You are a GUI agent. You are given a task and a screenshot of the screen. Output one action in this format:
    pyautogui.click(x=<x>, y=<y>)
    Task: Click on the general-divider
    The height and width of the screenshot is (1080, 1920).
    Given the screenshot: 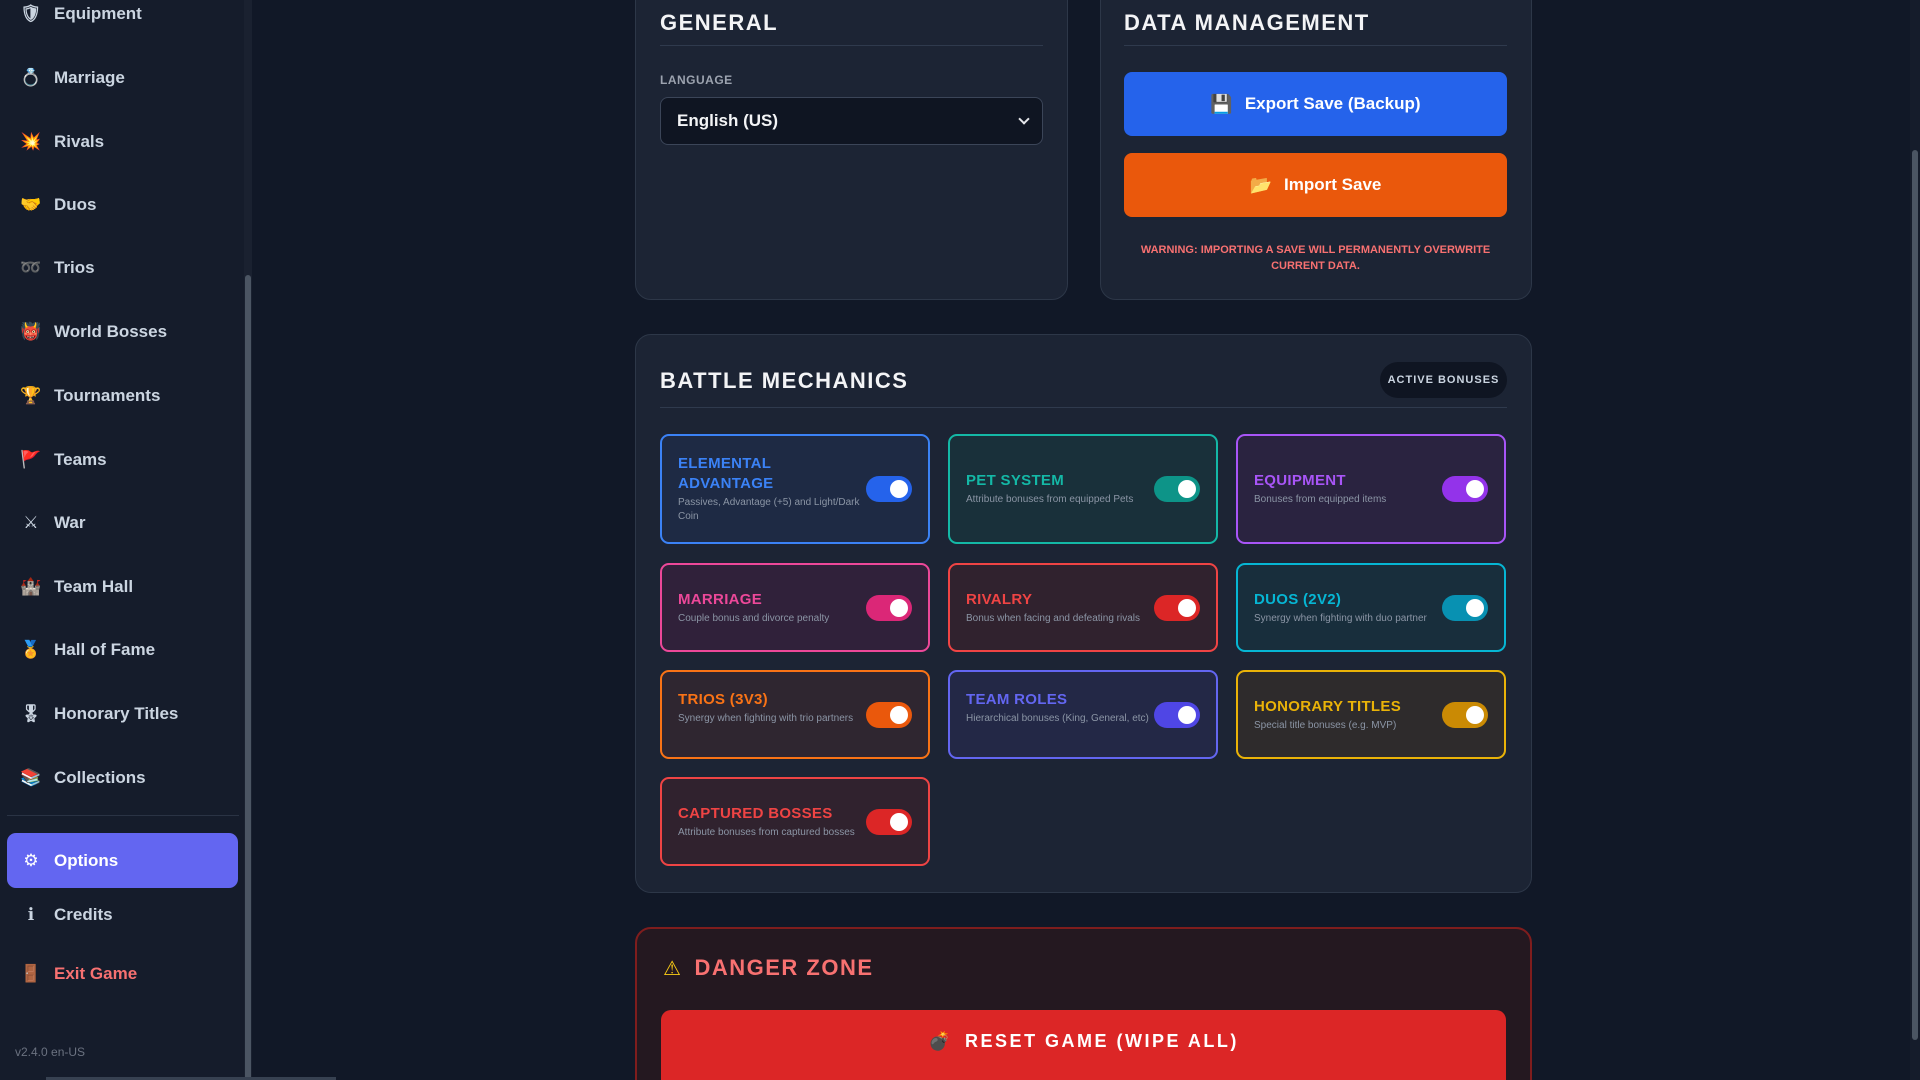 What is the action you would take?
    pyautogui.click(x=851, y=45)
    